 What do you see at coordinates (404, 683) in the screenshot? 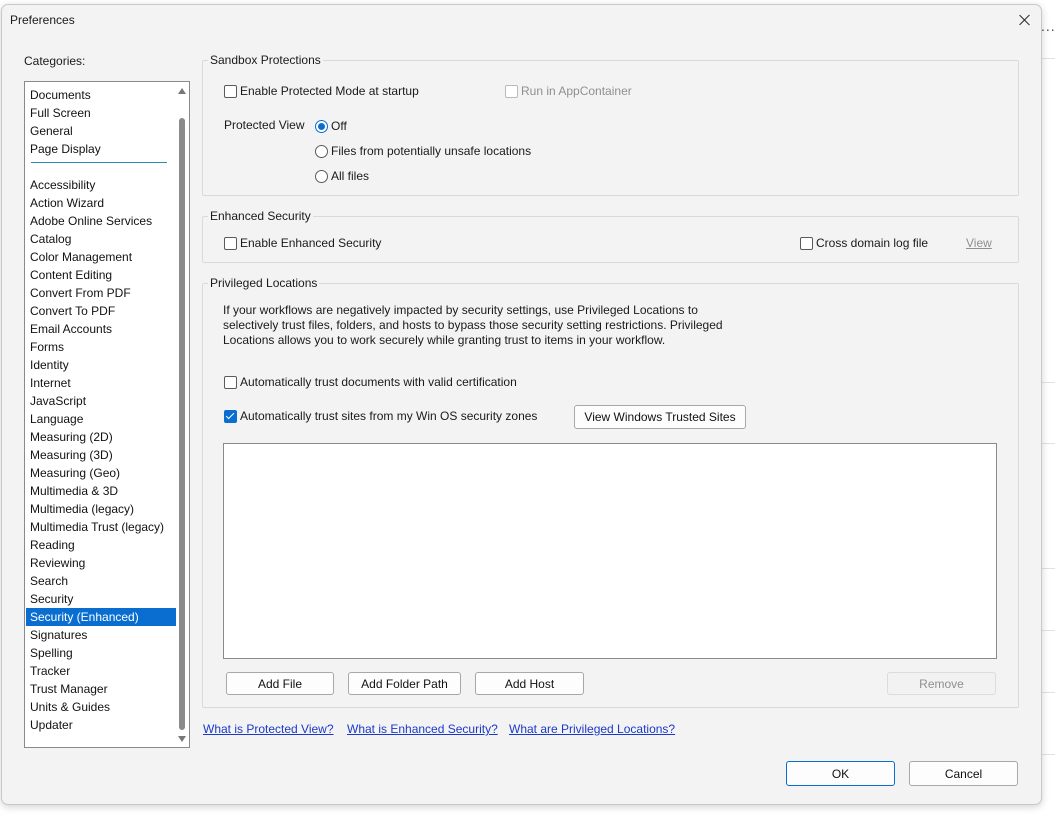
I see `add-folder-path-button: Add Folder Path` at bounding box center [404, 683].